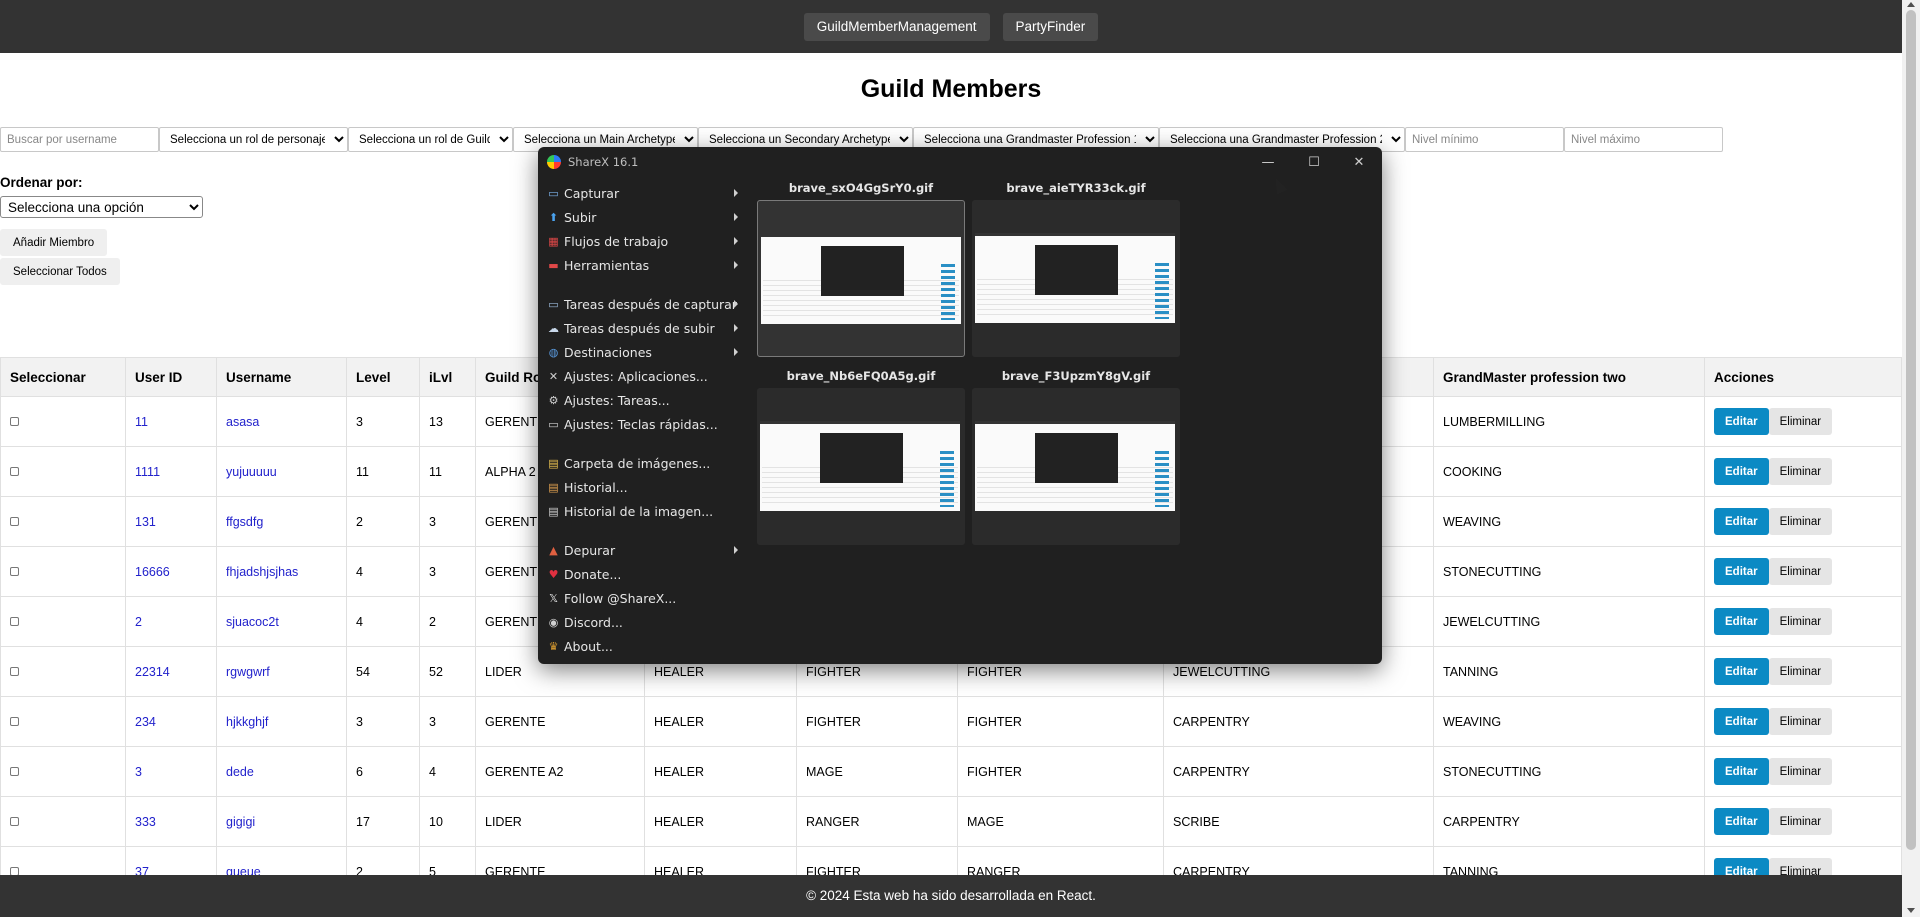  Describe the element at coordinates (644, 304) in the screenshot. I see `sharex-menu-item: ▭ Tareas después de capturar` at that location.